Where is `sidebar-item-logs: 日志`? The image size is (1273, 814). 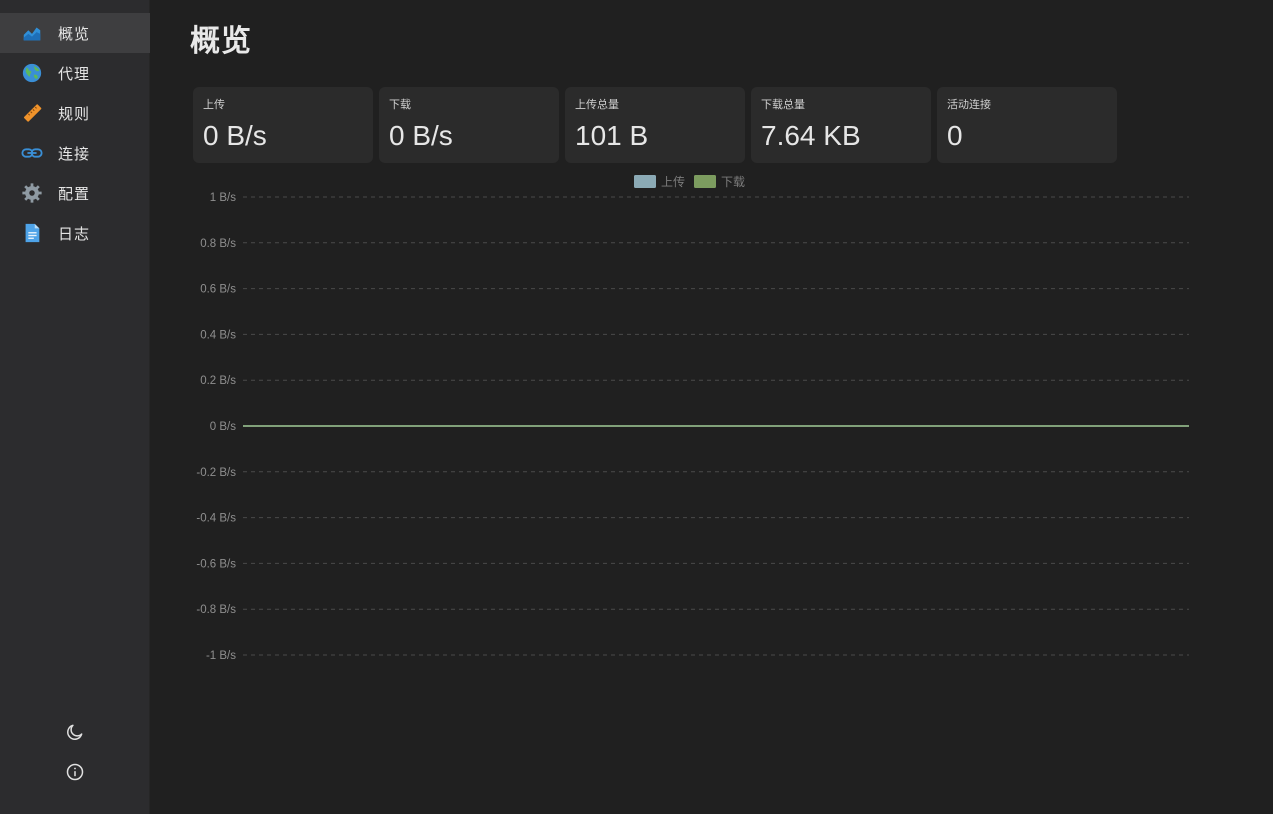
sidebar-item-logs: 日志 is located at coordinates (75, 233).